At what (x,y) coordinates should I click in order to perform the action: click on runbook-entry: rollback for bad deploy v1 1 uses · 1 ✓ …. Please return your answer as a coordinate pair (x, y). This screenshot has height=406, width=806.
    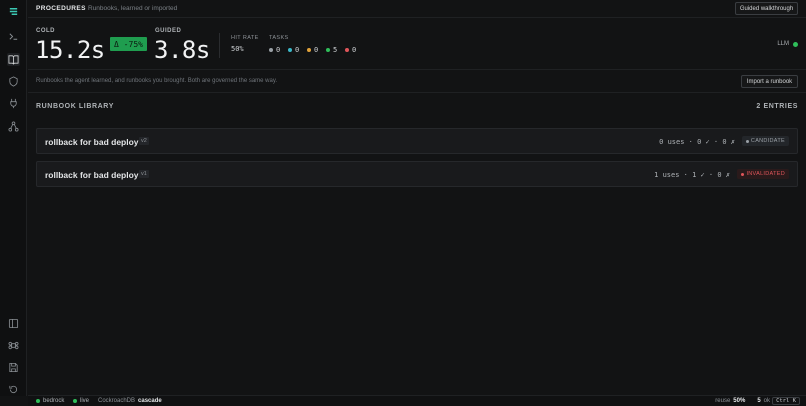
    Looking at the image, I should click on (417, 174).